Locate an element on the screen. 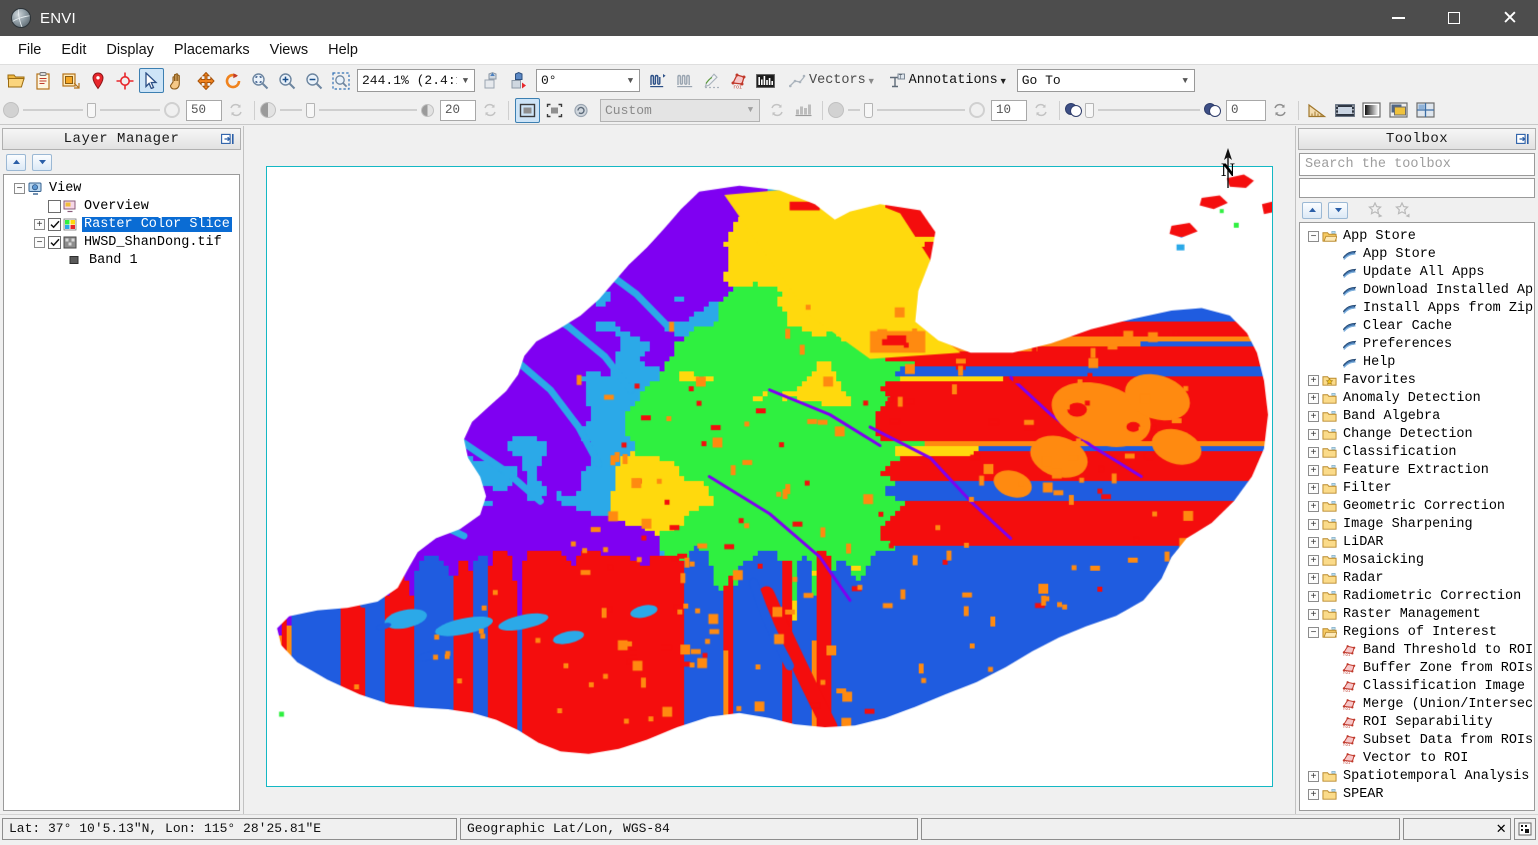  rotate-north-button is located at coordinates (518, 80).